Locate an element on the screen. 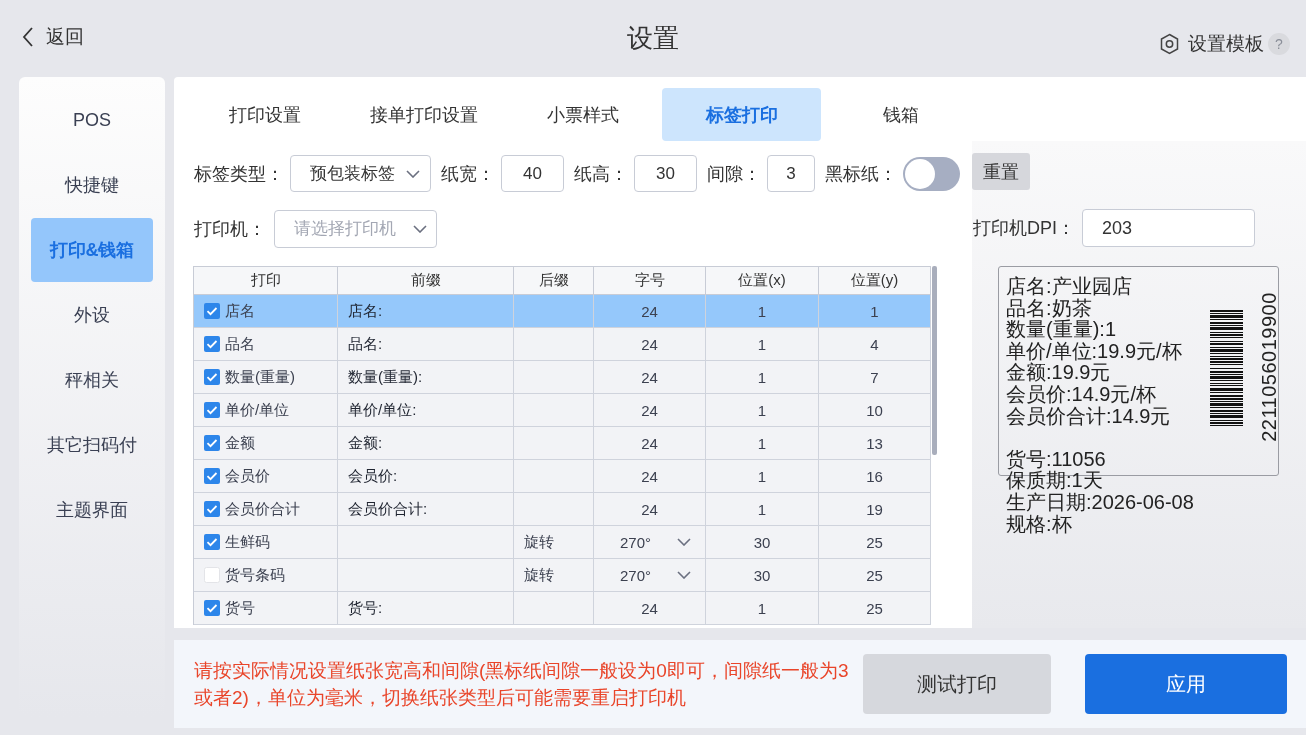 This screenshot has width=1306, height=735. tab: 小票样式 is located at coordinates (582, 114).